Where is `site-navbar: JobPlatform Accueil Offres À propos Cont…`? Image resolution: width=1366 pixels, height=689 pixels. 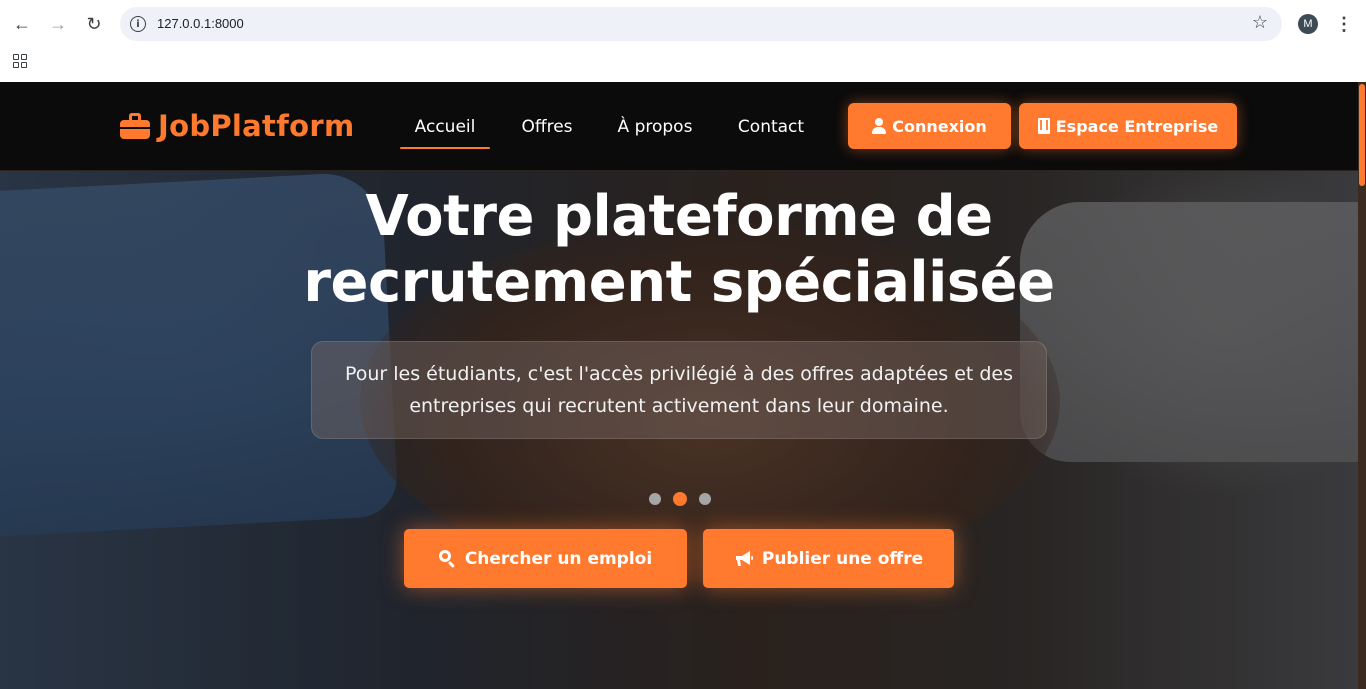 site-navbar: JobPlatform Accueil Offres À propos Cont… is located at coordinates (679, 126).